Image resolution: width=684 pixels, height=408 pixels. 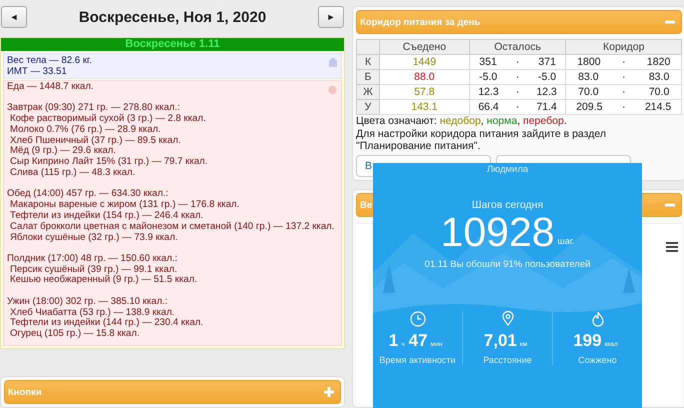 I want to click on food-item: Кофе растворимый сухой (3 гр.) — 2.8 ккал., so click(x=107, y=119).